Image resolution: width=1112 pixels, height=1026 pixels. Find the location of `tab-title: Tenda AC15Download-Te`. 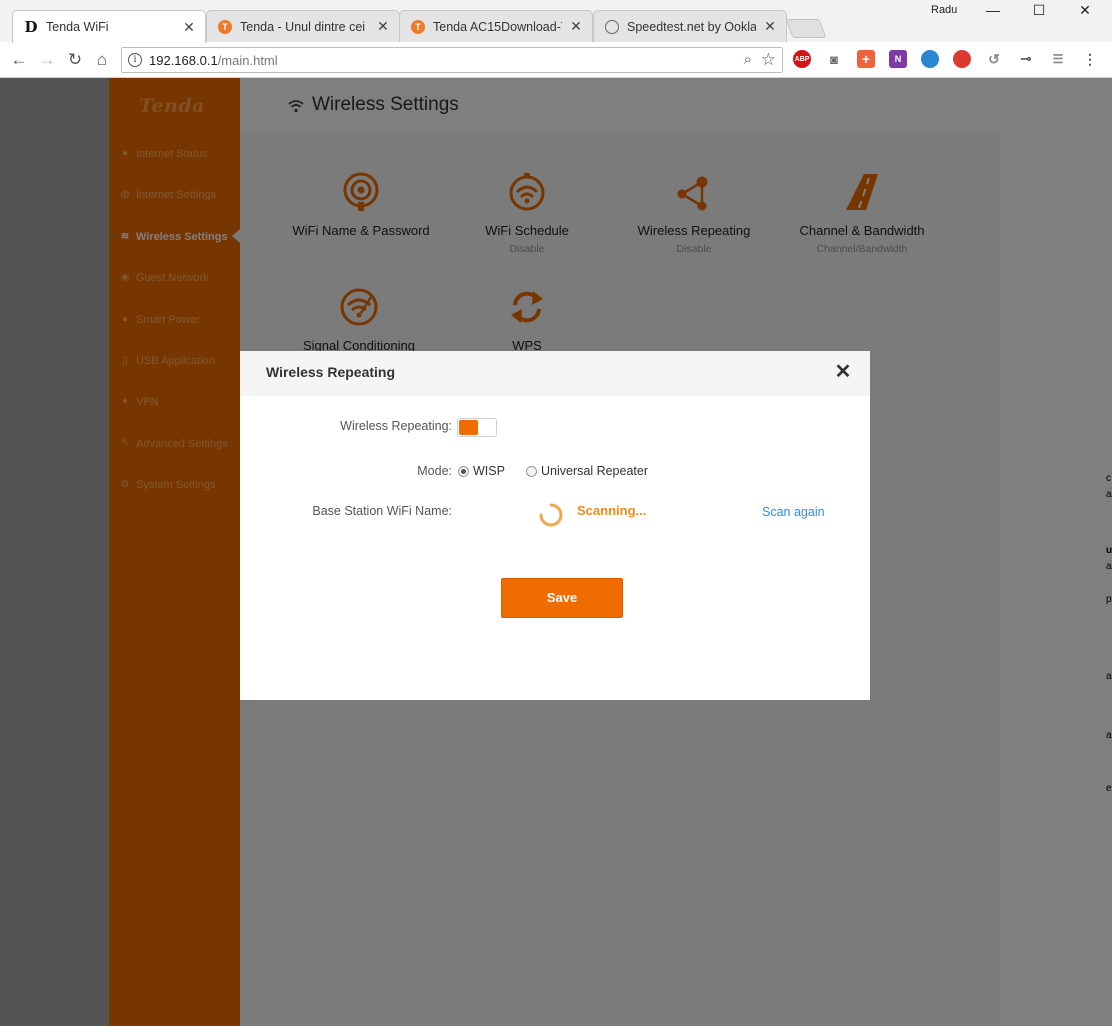

tab-title: Tenda AC15Download-Te is located at coordinates (497, 26).